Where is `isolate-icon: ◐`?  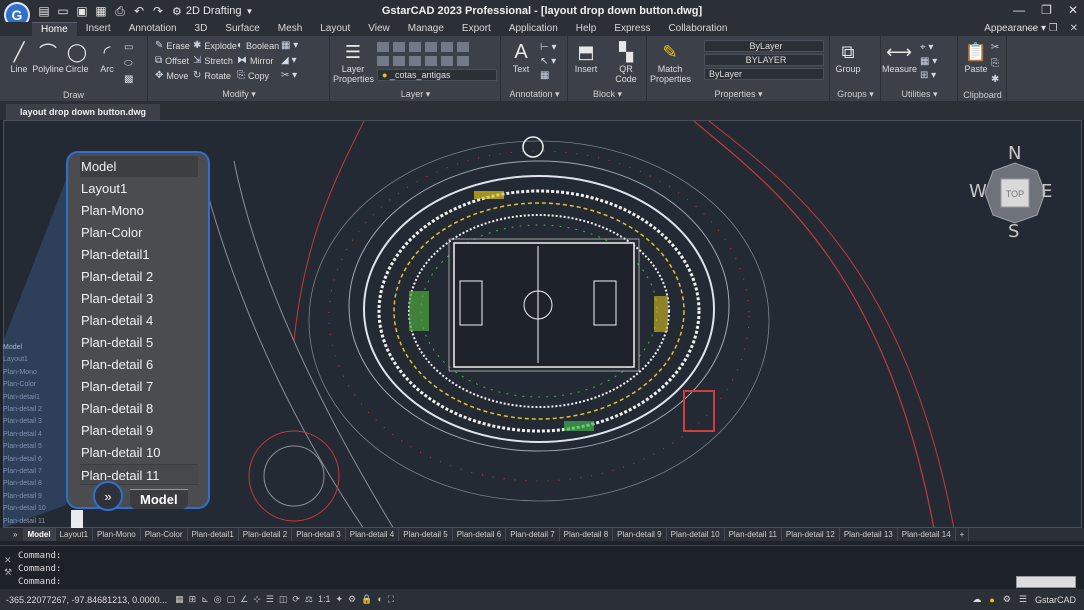 isolate-icon: ◐ is located at coordinates (379, 599).